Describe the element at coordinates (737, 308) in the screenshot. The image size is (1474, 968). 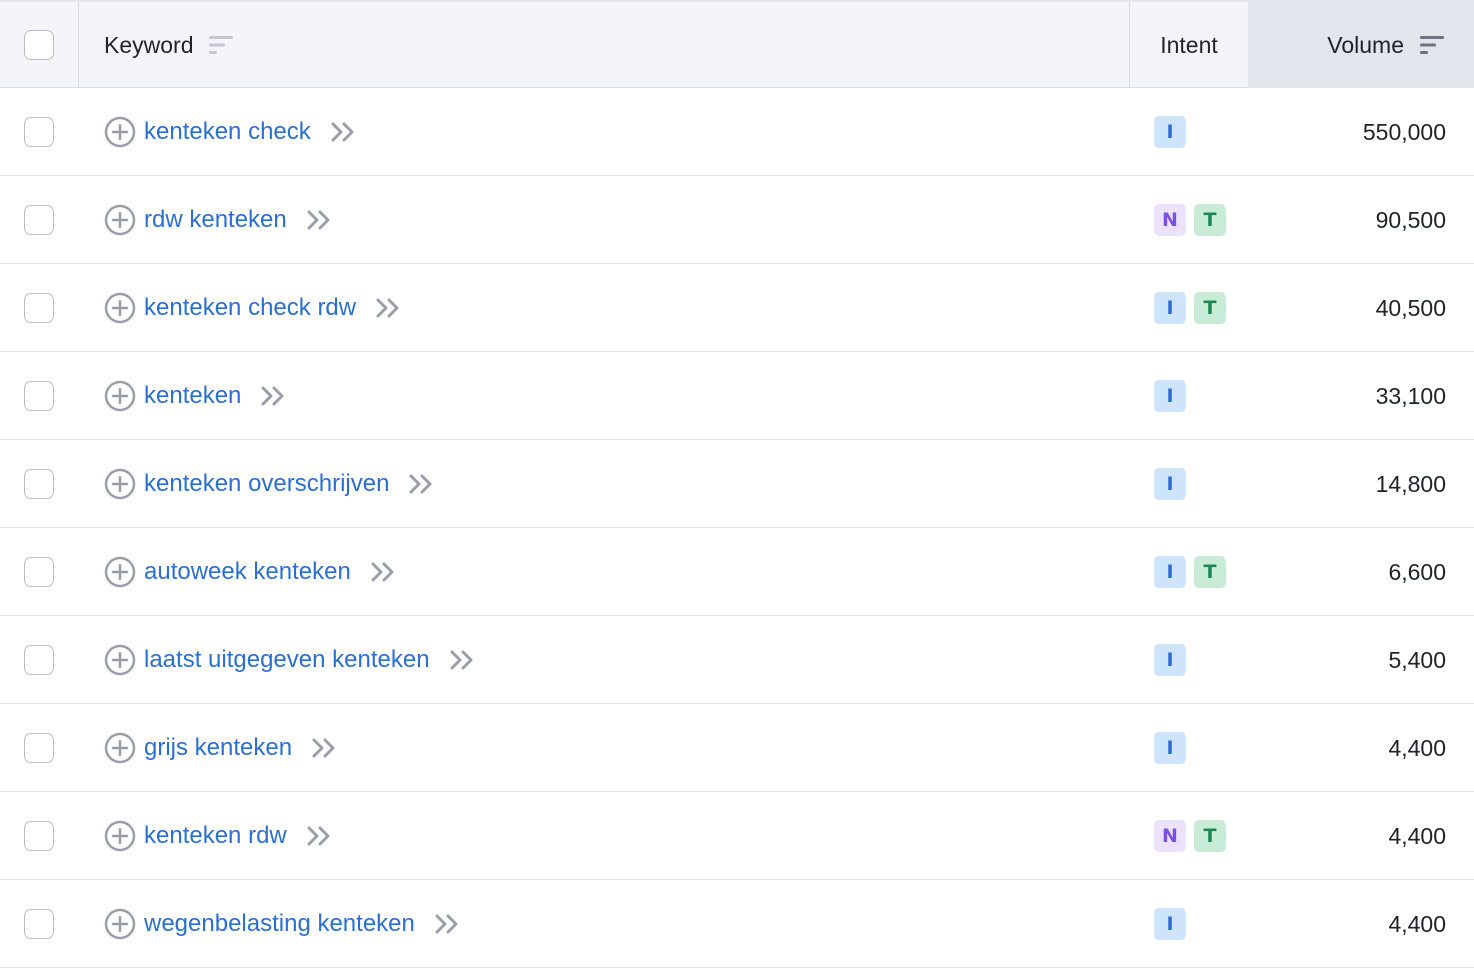
I see `table-row: kenteken check rdw IT 40,500` at that location.